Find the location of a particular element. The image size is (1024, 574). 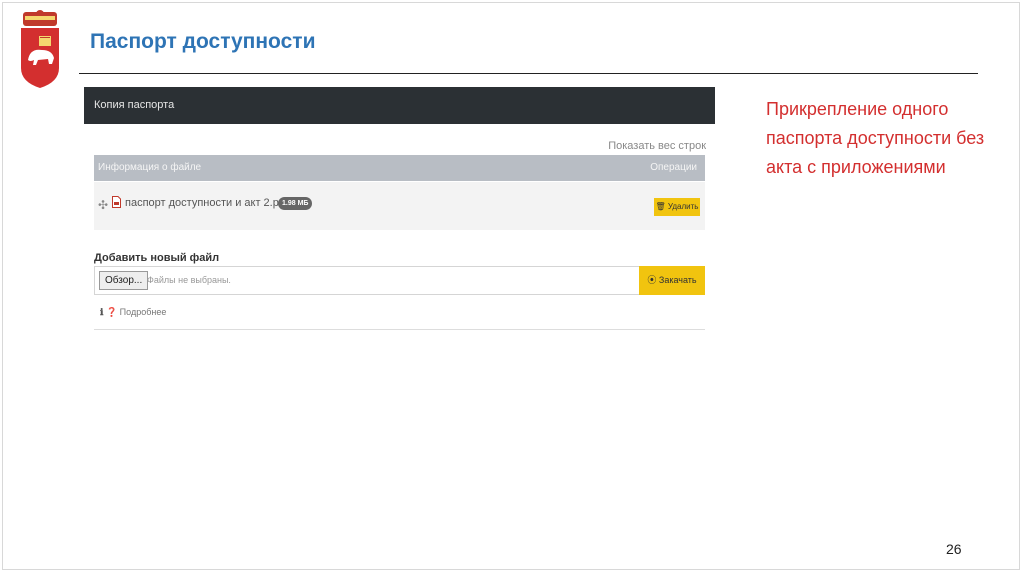

file-name-link: паспорт доступности и акт 2.pdf is located at coordinates (206, 203).